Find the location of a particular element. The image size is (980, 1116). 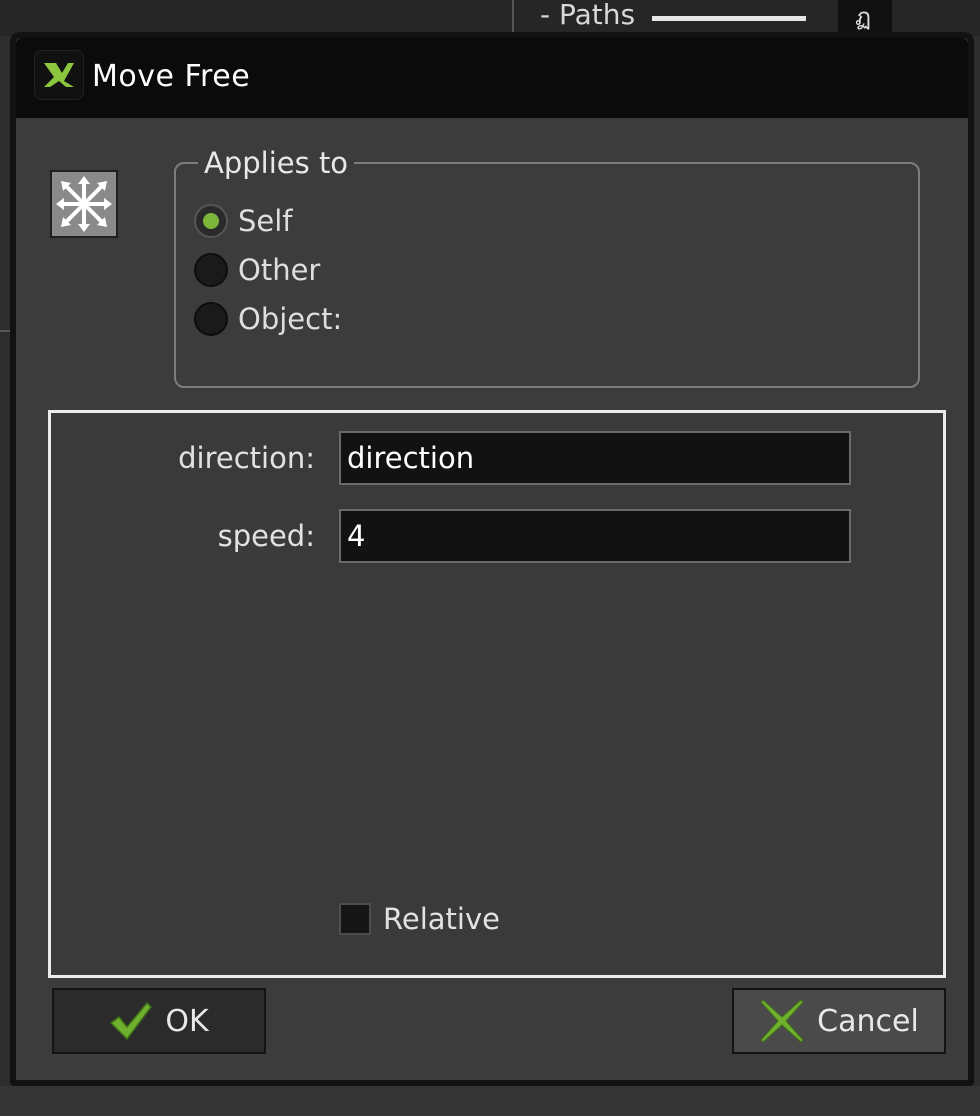

radio-object: Object: is located at coordinates (268, 319).